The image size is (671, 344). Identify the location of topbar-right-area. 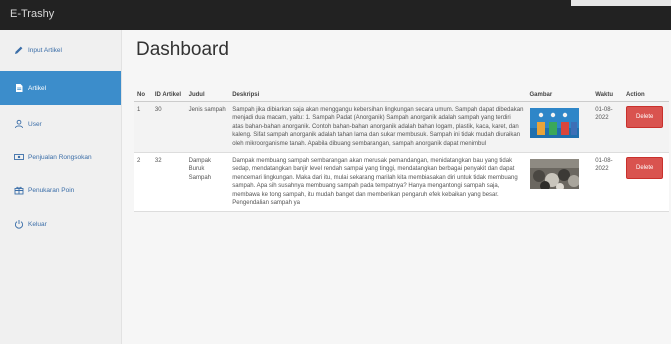
(621, 3).